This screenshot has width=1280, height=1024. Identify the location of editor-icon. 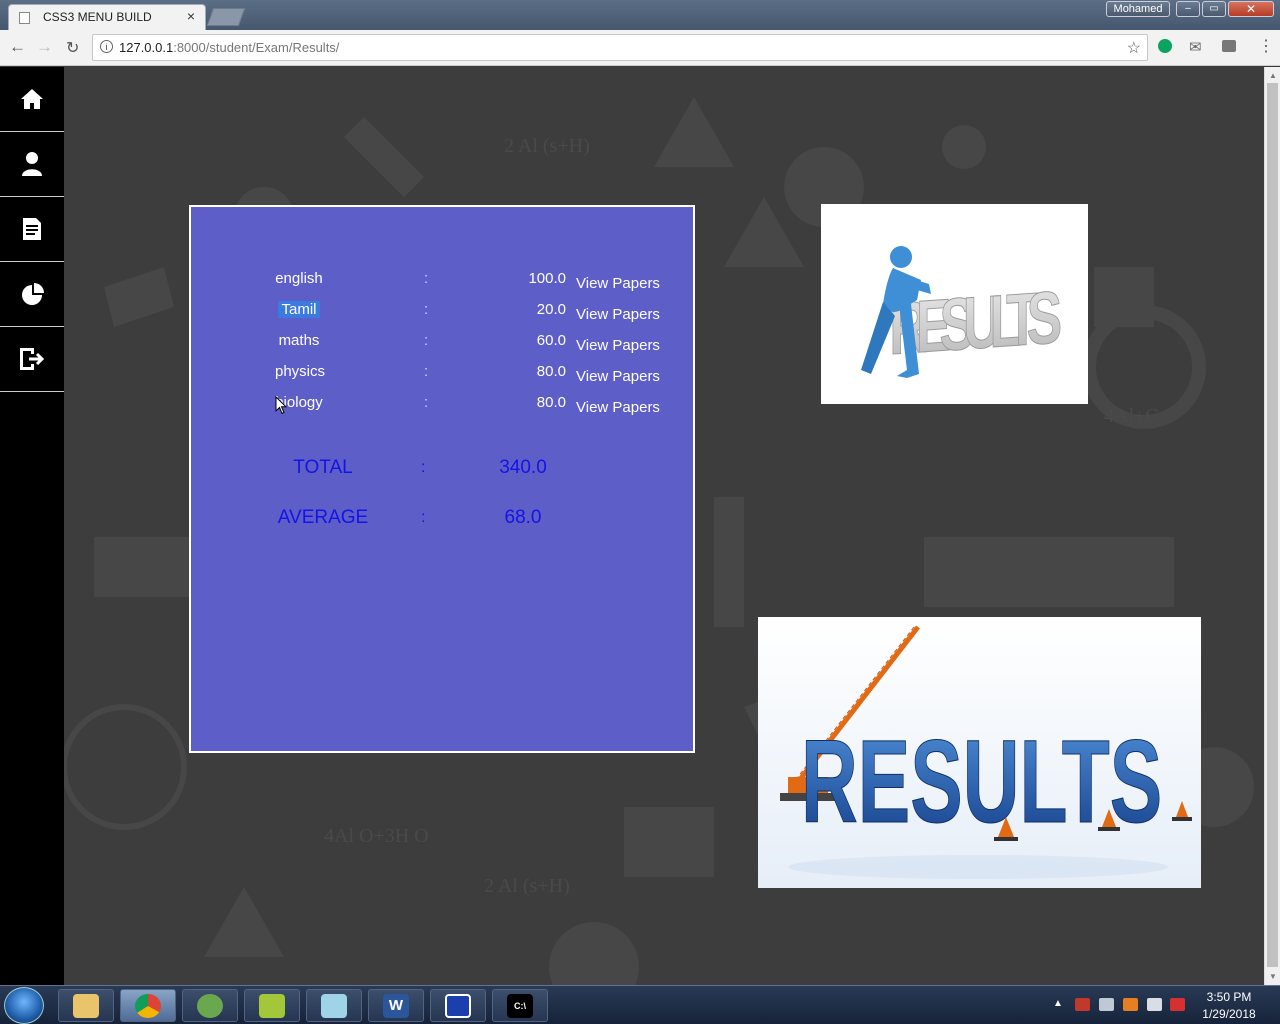
(334, 1005).